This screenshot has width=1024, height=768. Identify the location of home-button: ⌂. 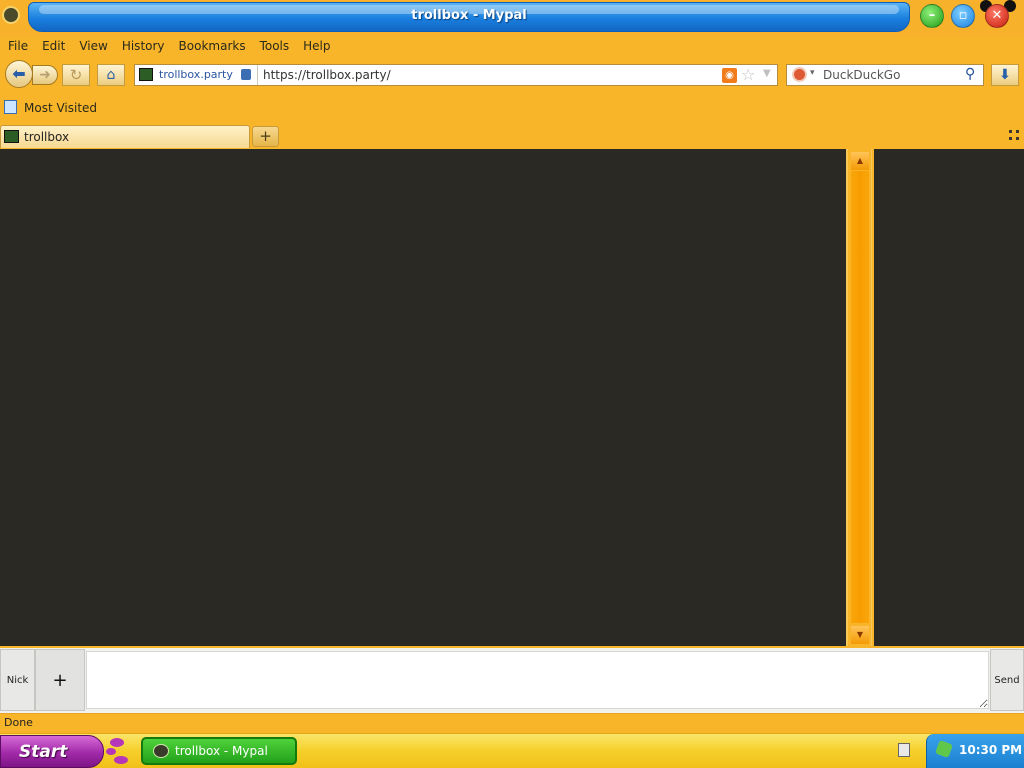
(111, 75).